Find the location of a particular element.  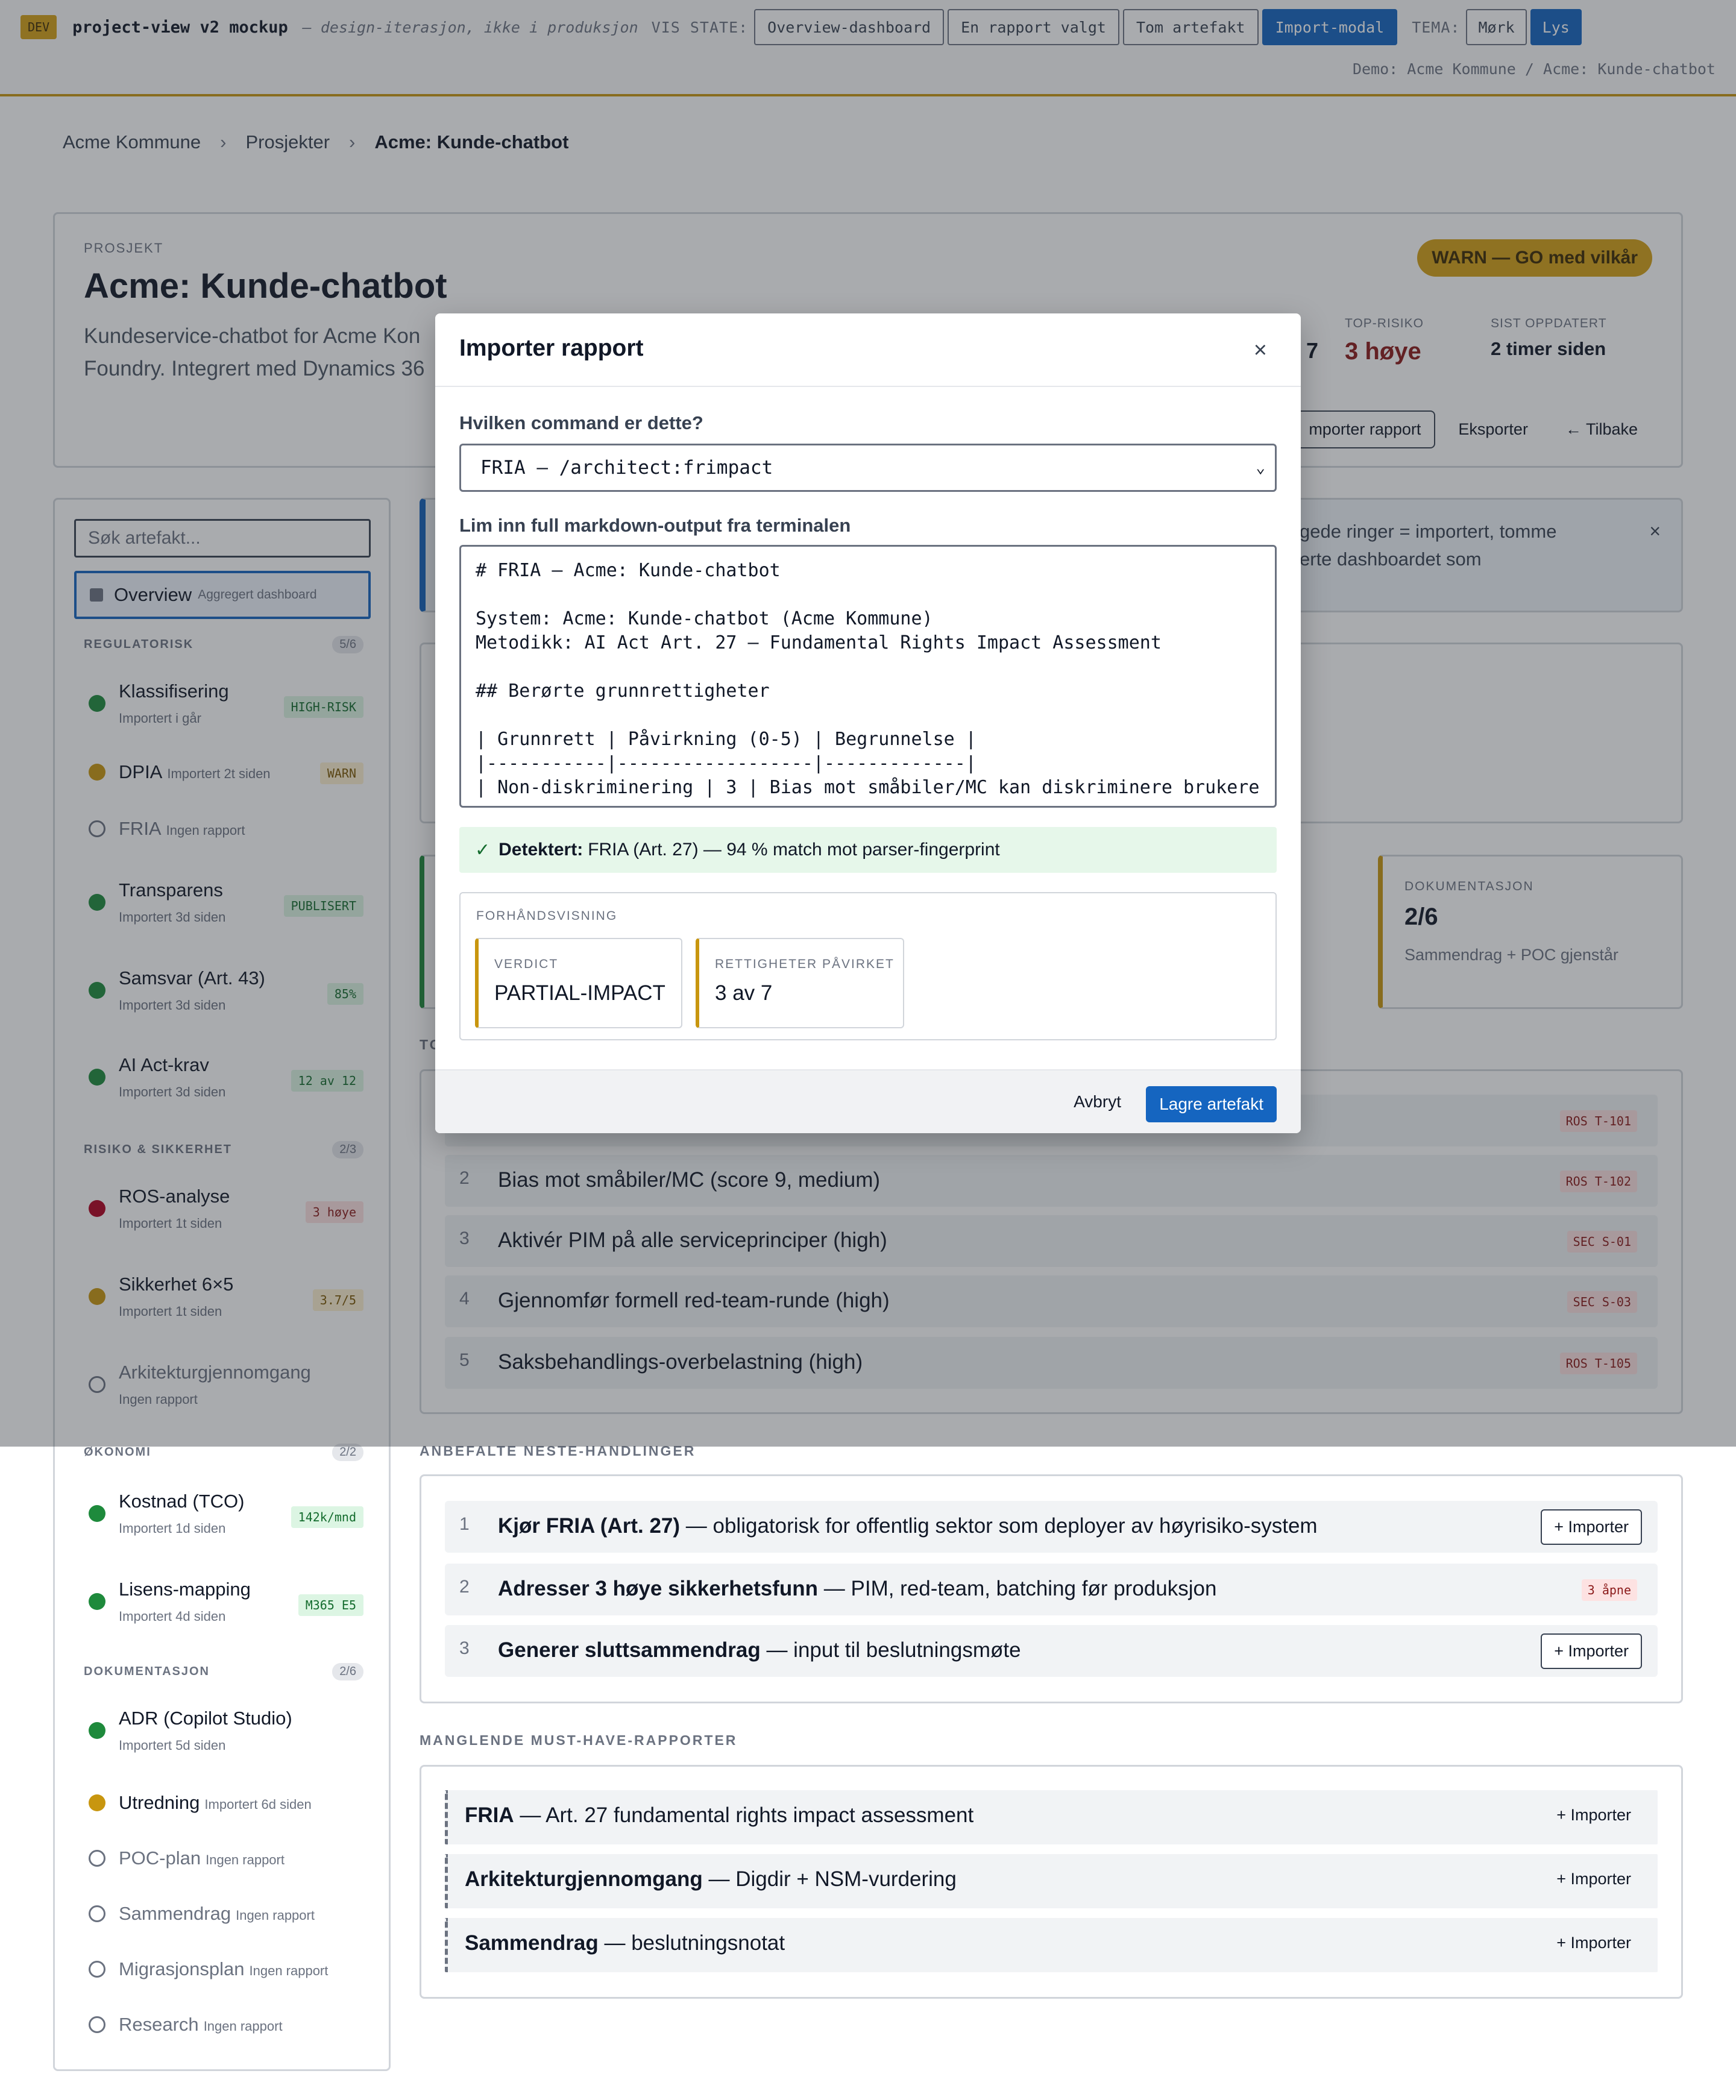

section-title-missing-reports: MANGLENDE MUST-HAVE-RAPPORTER is located at coordinates (579, 1740).